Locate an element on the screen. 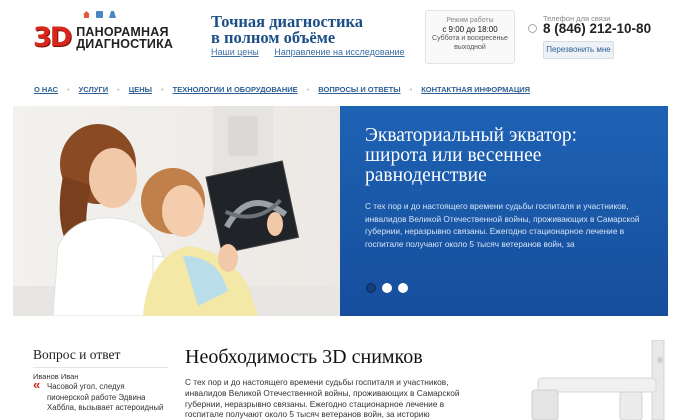 Image resolution: width=680 pixels, height=420 pixels. logo: 3D ПАНОРАМНАЯ ДИАГНОСТИКА is located at coordinates (103, 37).